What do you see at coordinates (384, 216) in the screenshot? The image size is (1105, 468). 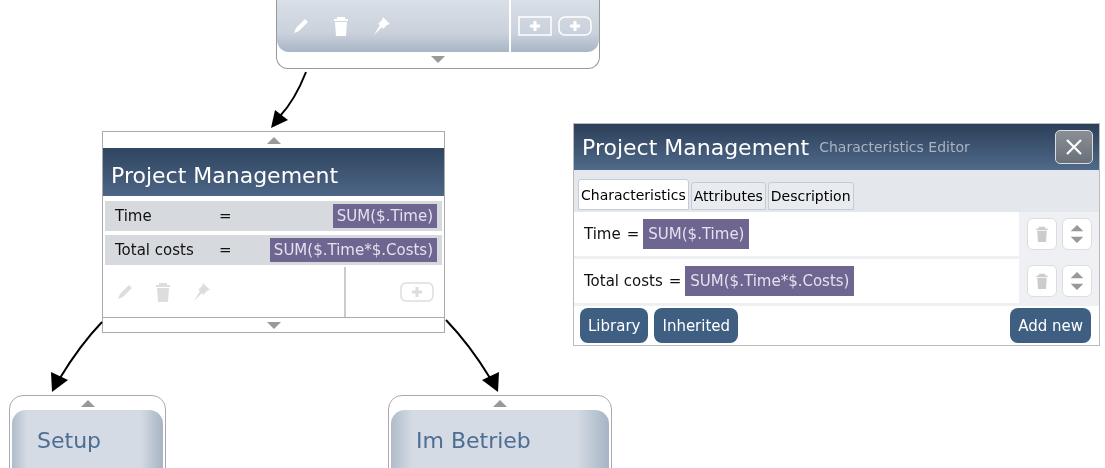 I see `formula: SUM($.Time)` at bounding box center [384, 216].